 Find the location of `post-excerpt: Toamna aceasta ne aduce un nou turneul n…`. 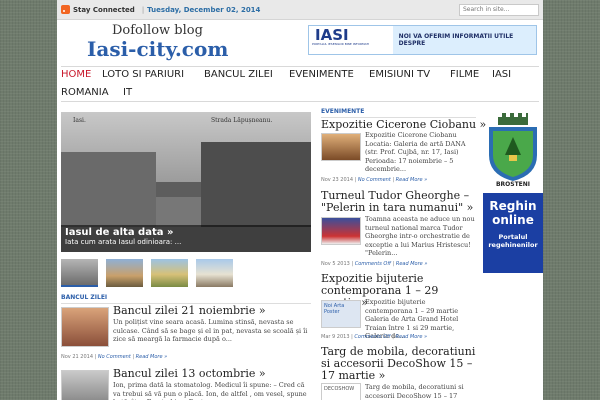

post-excerpt: Toamna aceasta ne aduce un nou turneul n… is located at coordinates (420, 236).